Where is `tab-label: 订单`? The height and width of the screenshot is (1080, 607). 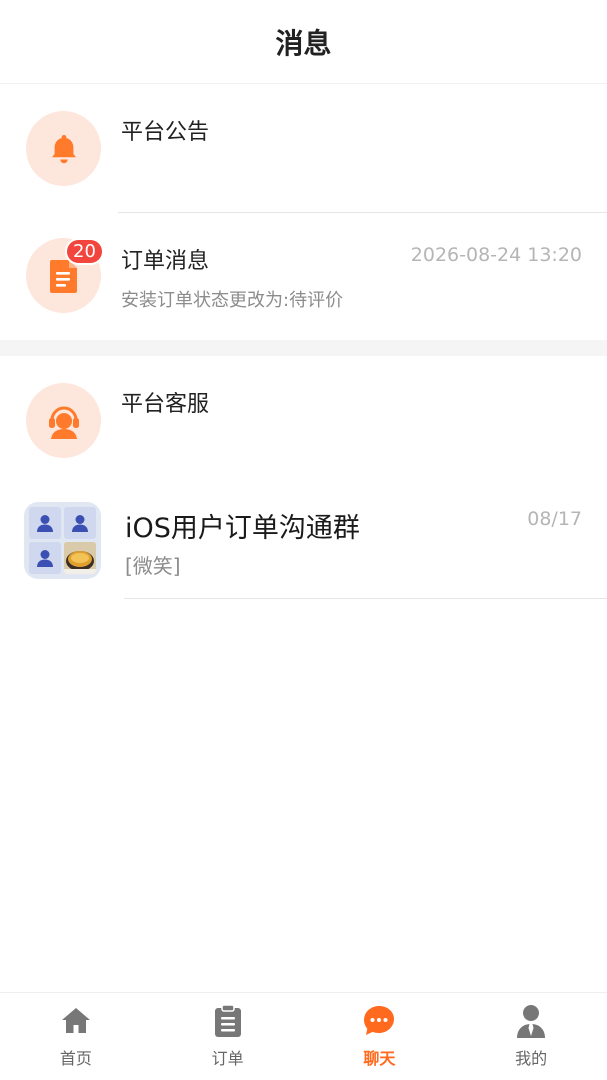 tab-label: 订单 is located at coordinates (227, 1058).